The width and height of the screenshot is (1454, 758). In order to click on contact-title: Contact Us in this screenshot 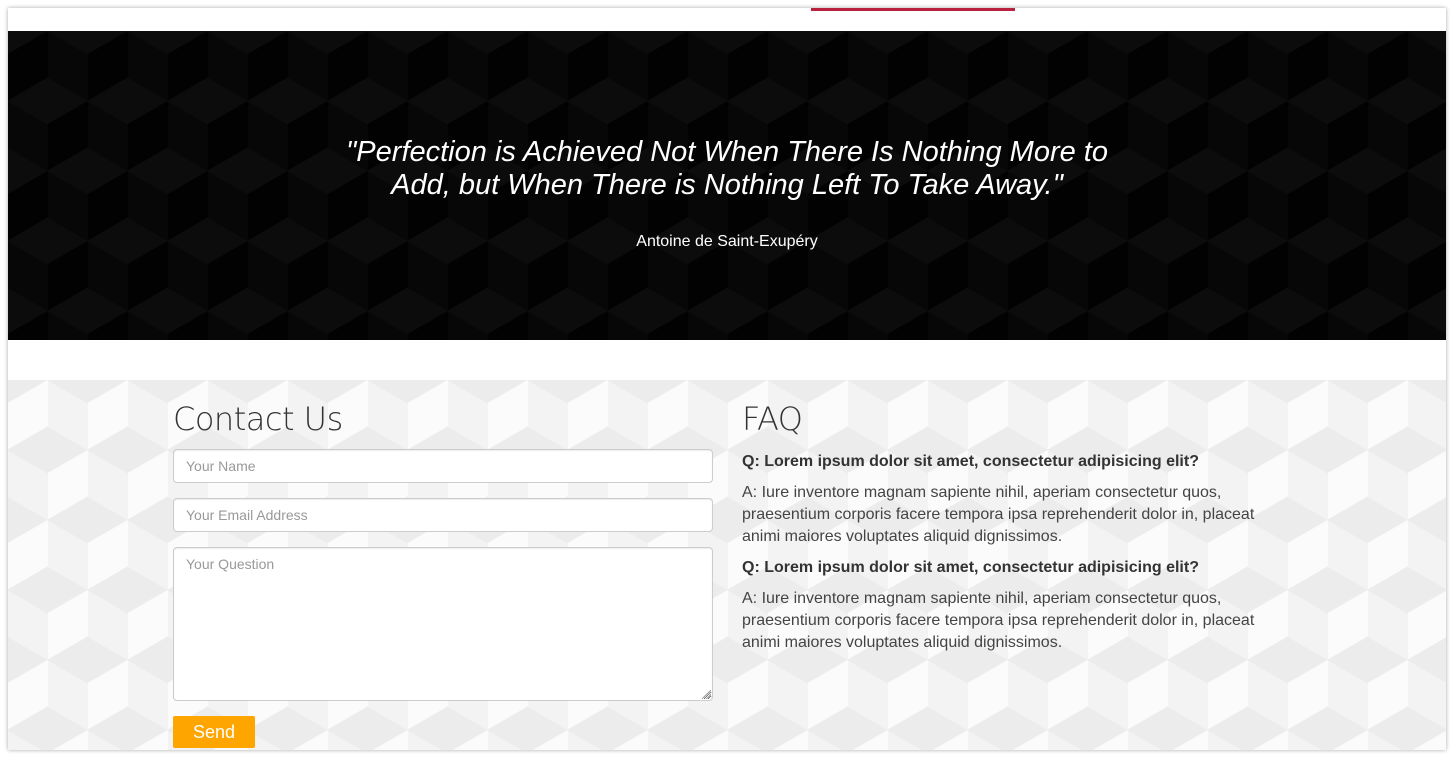, I will do `click(258, 419)`.